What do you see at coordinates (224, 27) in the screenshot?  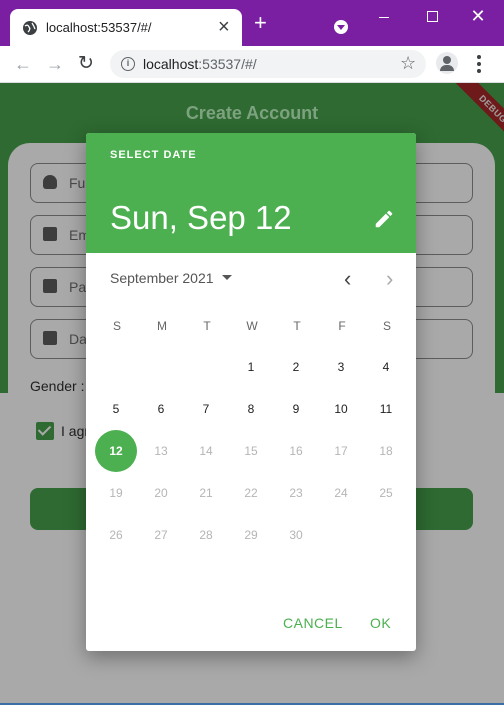 I see `tab-close-icon: ×` at bounding box center [224, 27].